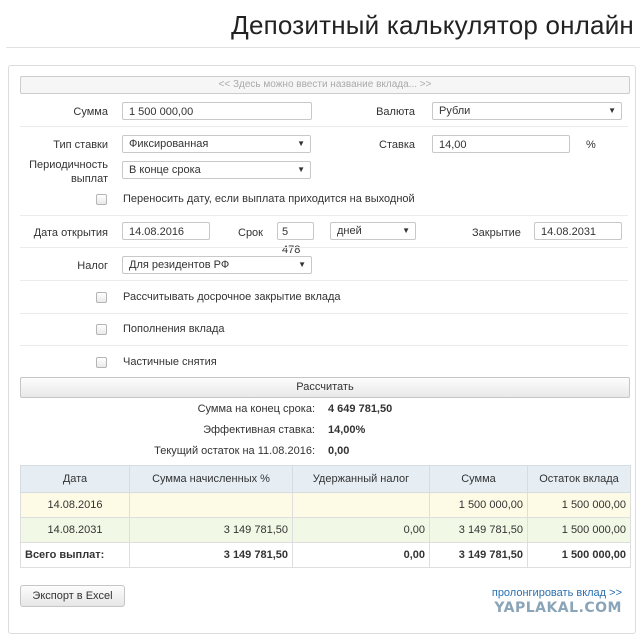 The height and width of the screenshot is (639, 640). What do you see at coordinates (325, 387) in the screenshot?
I see `calculate-button: Рассчитать` at bounding box center [325, 387].